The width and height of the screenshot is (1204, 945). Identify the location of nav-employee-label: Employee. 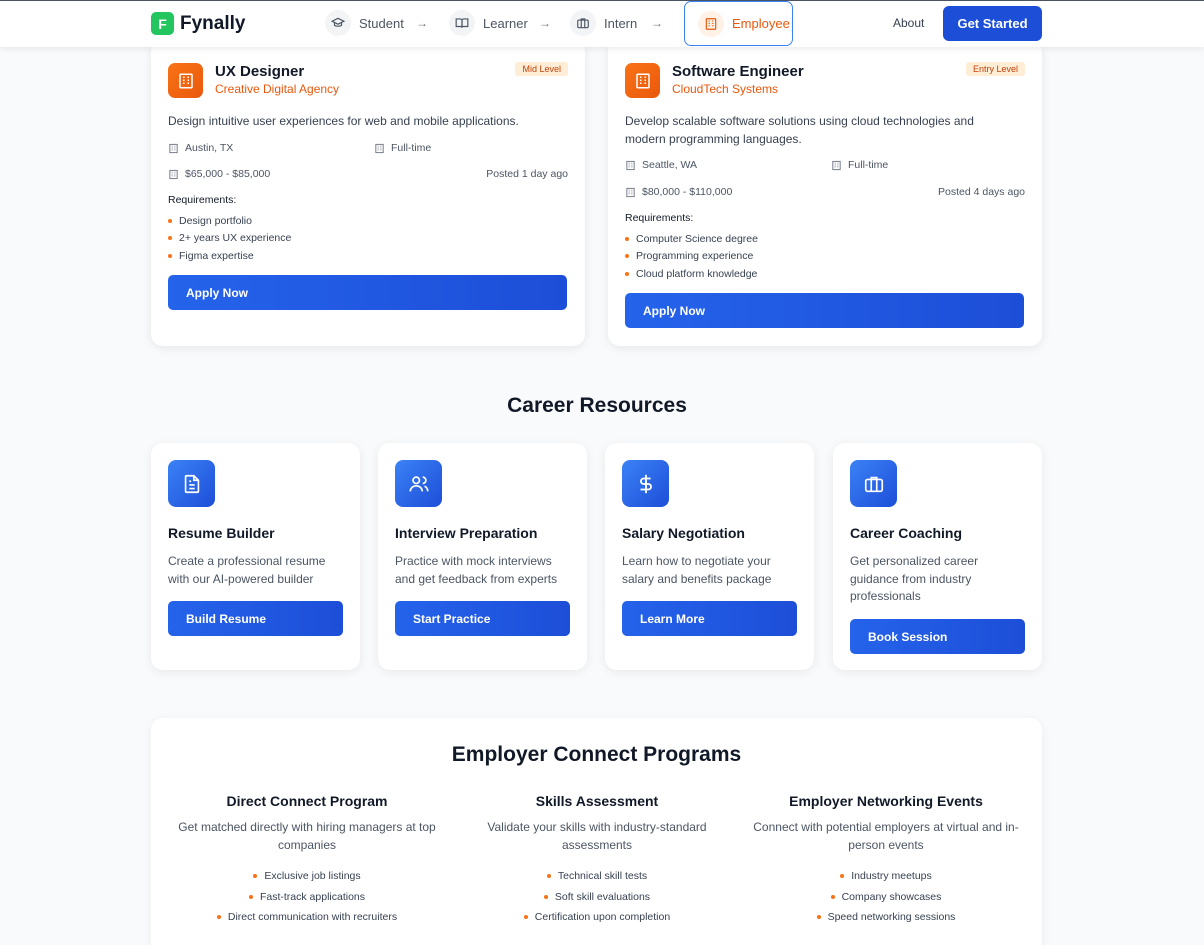
(761, 23).